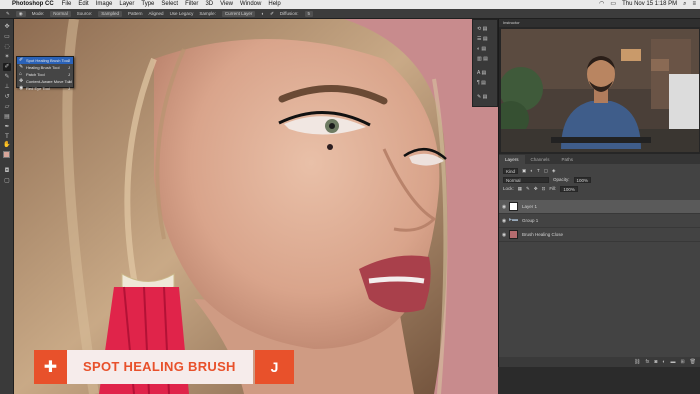 The width and height of the screenshot is (700, 394). What do you see at coordinates (684, 4) in the screenshot?
I see `search-icon: ⌕` at bounding box center [684, 4].